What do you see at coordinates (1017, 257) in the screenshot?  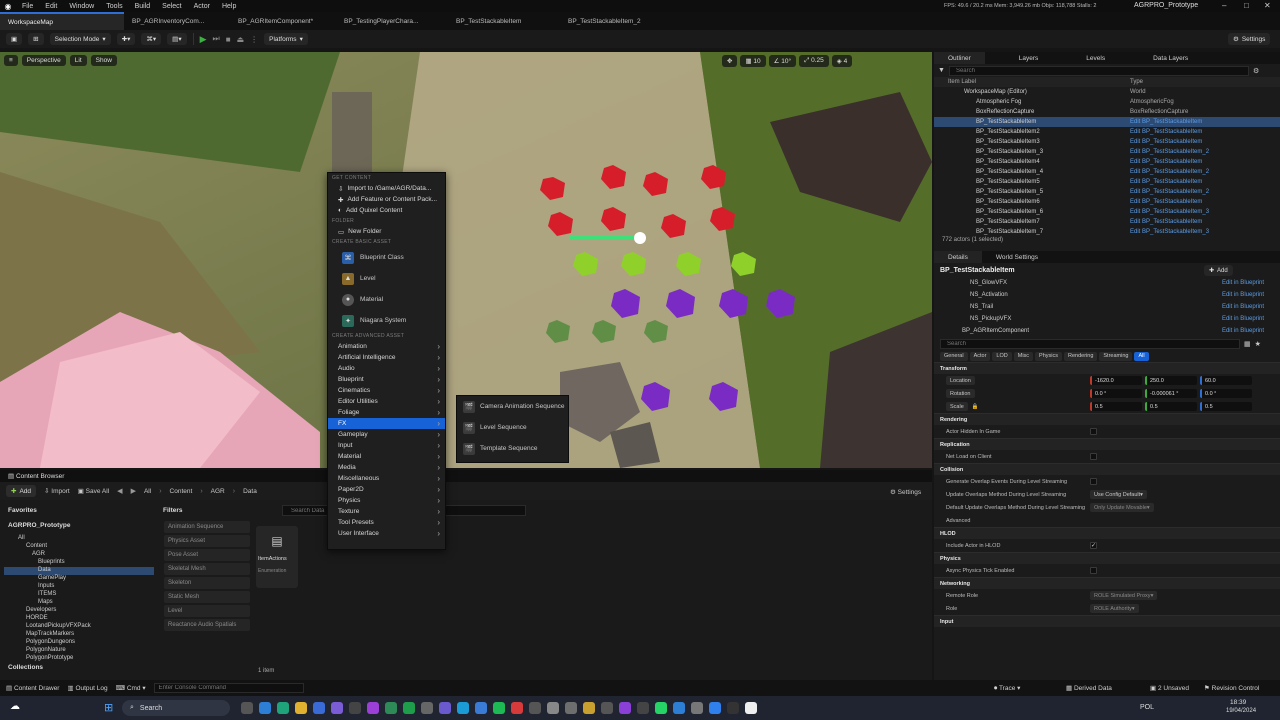 I see `tab-world-settings: World Settings` at bounding box center [1017, 257].